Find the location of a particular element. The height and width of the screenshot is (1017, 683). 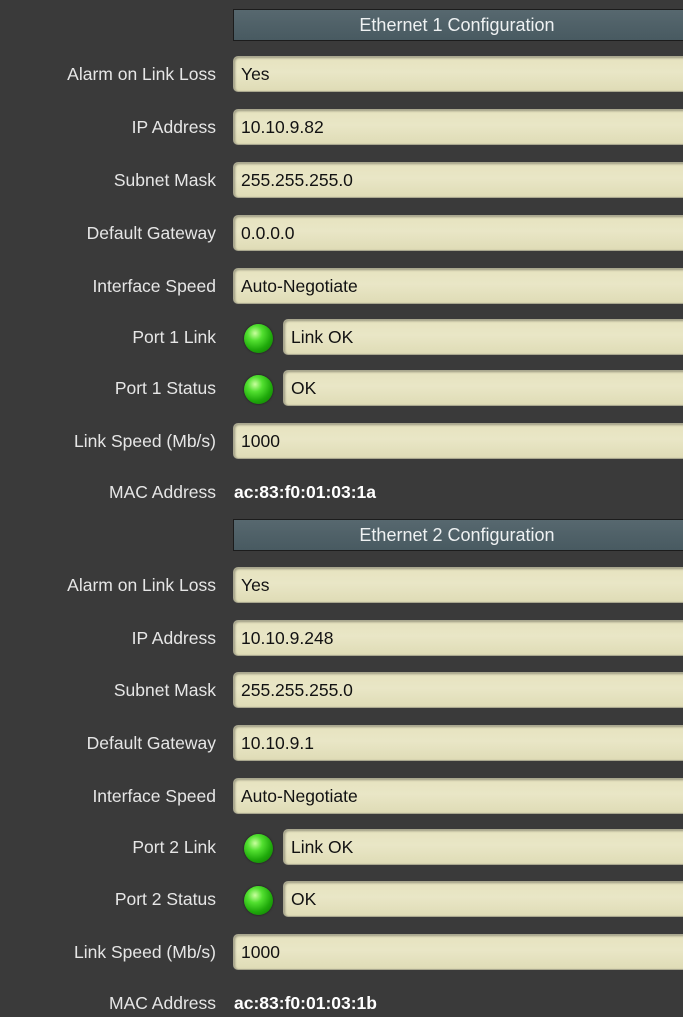

ethernet-1-alarm-row: Alarm on Link Loss Yes is located at coordinates (341, 74).